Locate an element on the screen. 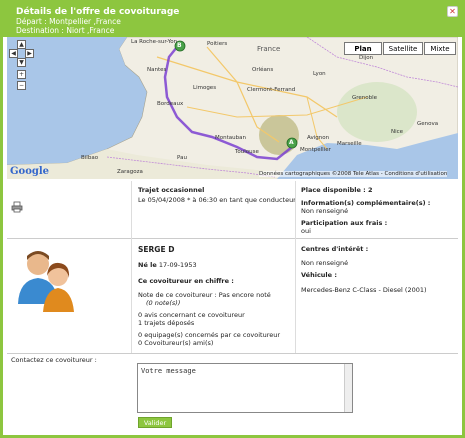 The height and width of the screenshot is (438, 465). map-label: Bilbao is located at coordinates (90, 158).